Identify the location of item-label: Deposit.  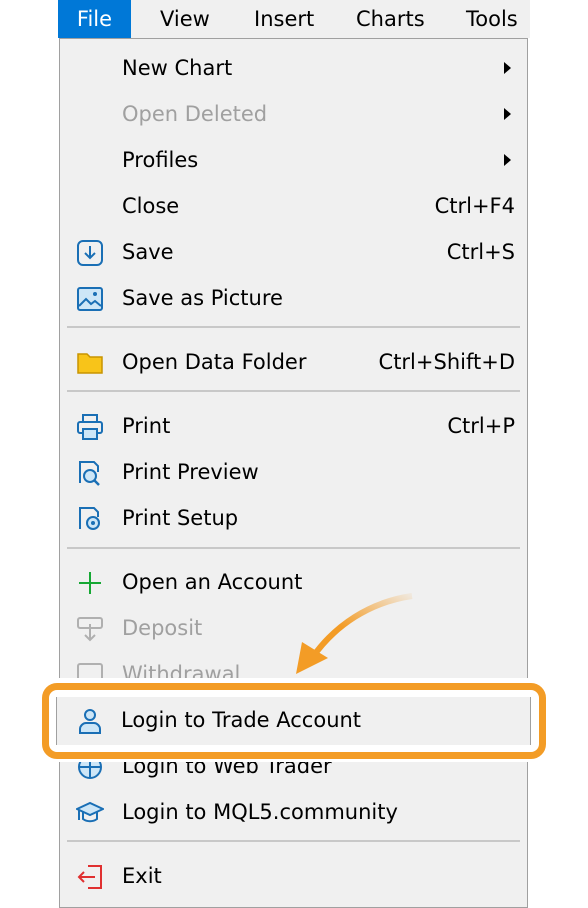
(162, 628).